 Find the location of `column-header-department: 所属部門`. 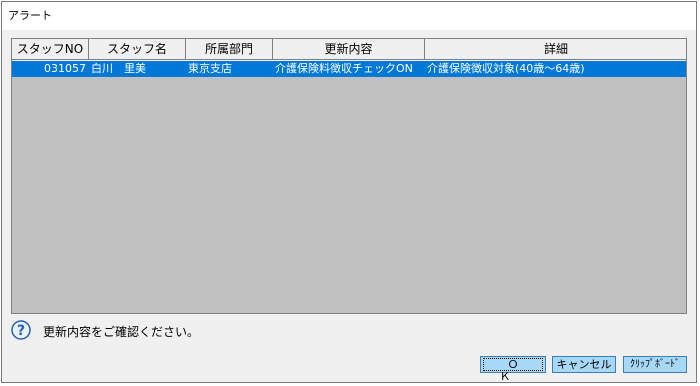

column-header-department: 所属部門 is located at coordinates (229, 49).